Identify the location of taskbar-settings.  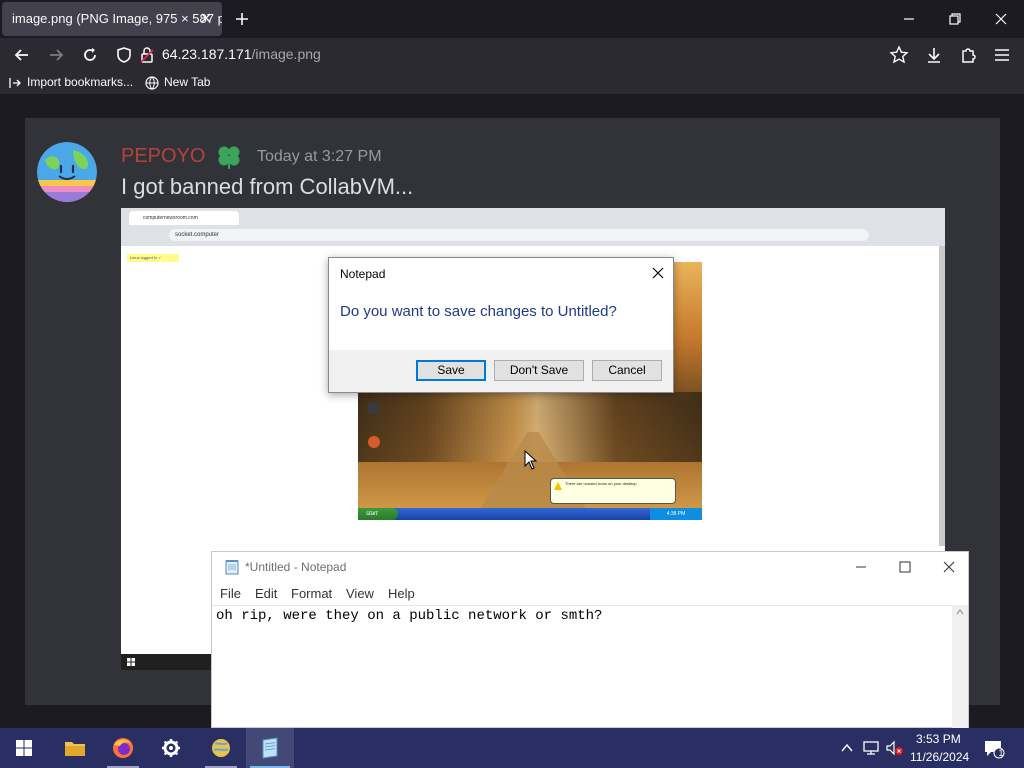
(171, 748).